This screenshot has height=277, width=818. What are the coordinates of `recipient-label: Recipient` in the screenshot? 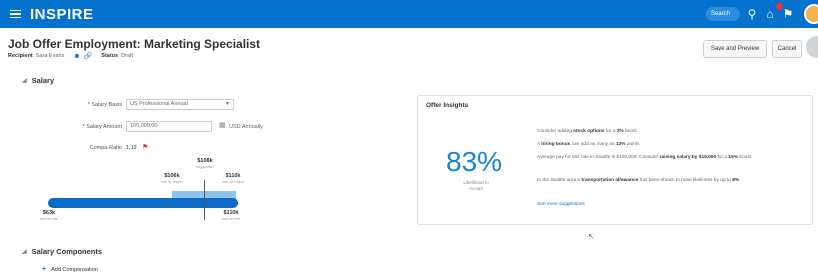 It's located at (20, 56).